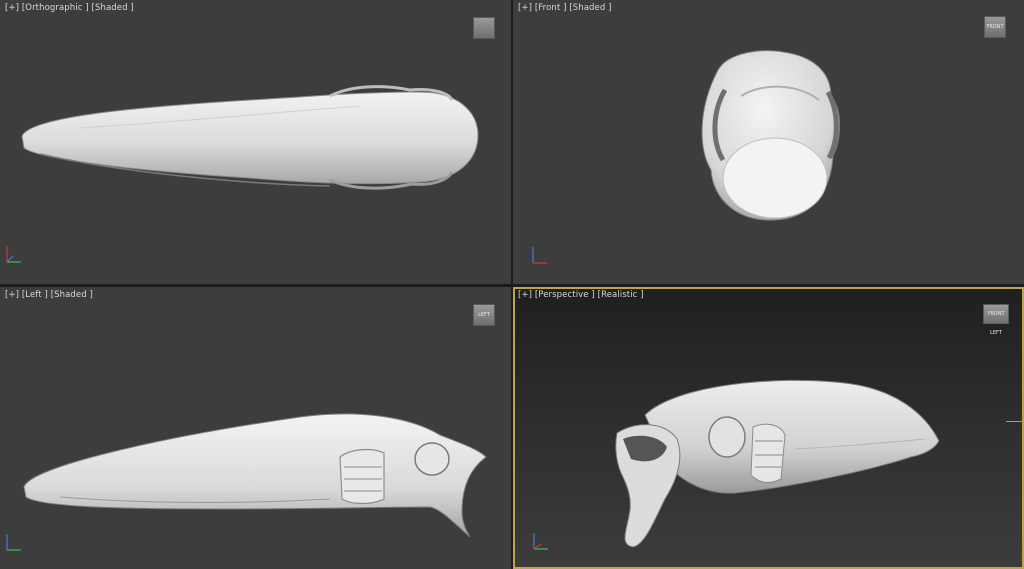 The width and height of the screenshot is (1024, 569). I want to click on fish-model-top-view, so click(250, 137).